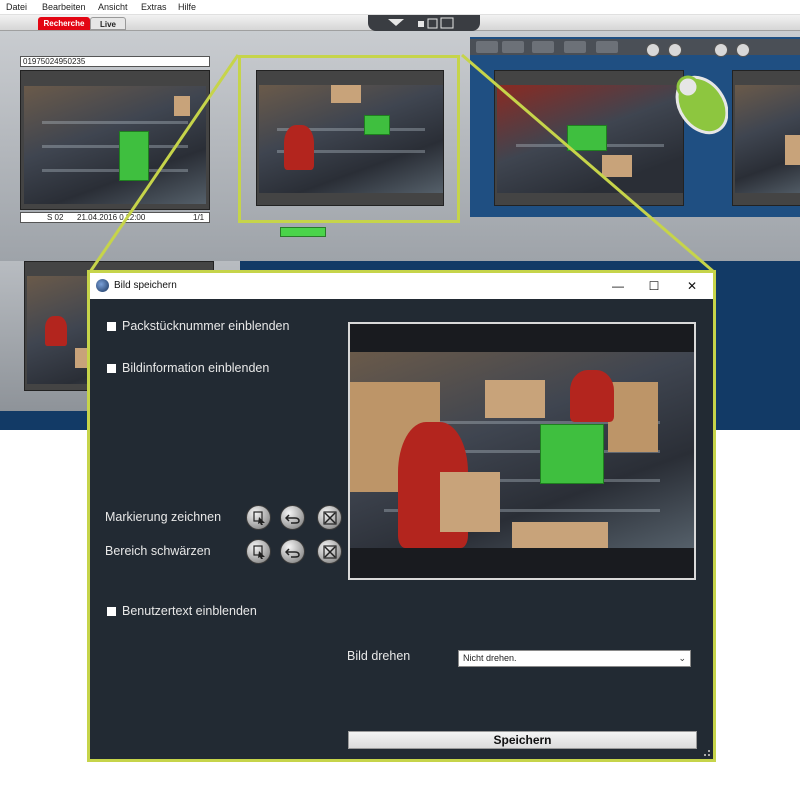  Describe the element at coordinates (163, 517) in the screenshot. I see `label-draw-marking: Markierung zeichnen` at that location.